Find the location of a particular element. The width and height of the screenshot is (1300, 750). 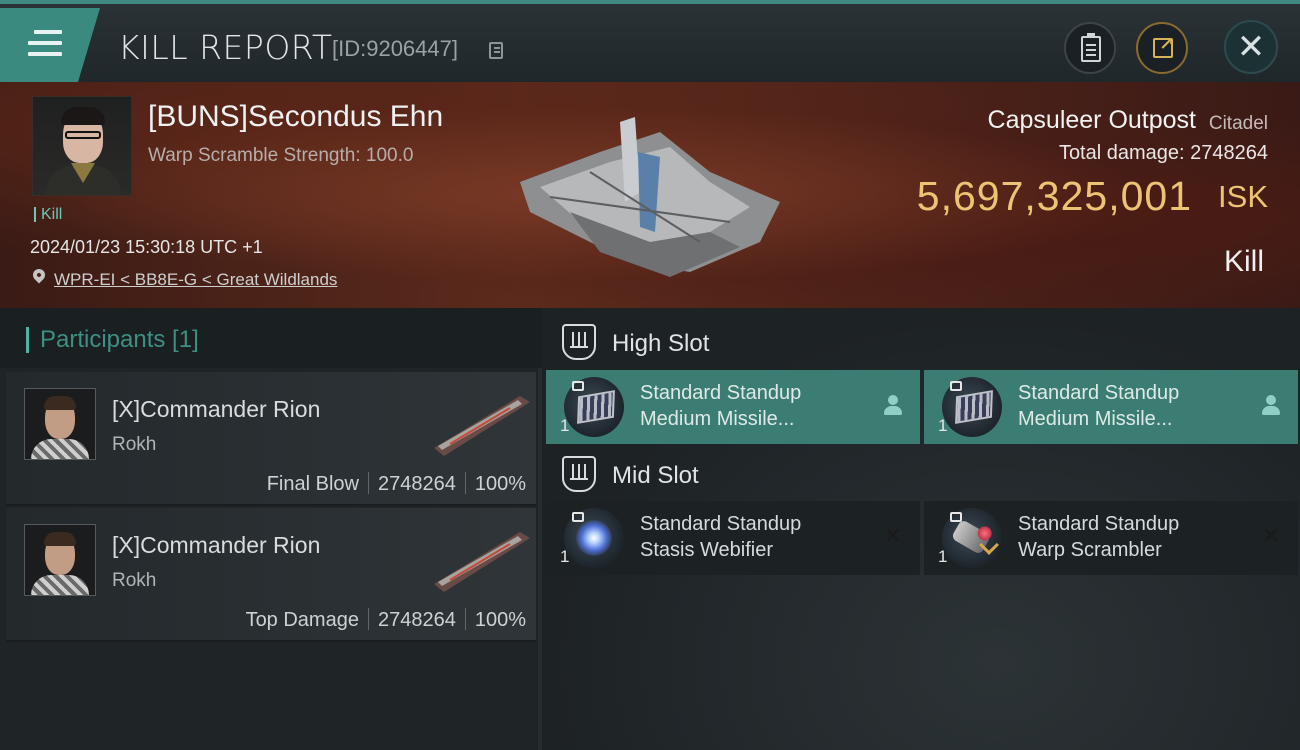

menu-button is located at coordinates (50, 45).